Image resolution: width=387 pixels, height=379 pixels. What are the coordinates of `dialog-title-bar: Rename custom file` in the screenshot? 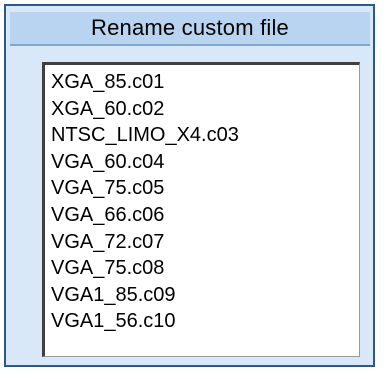 It's located at (190, 29).